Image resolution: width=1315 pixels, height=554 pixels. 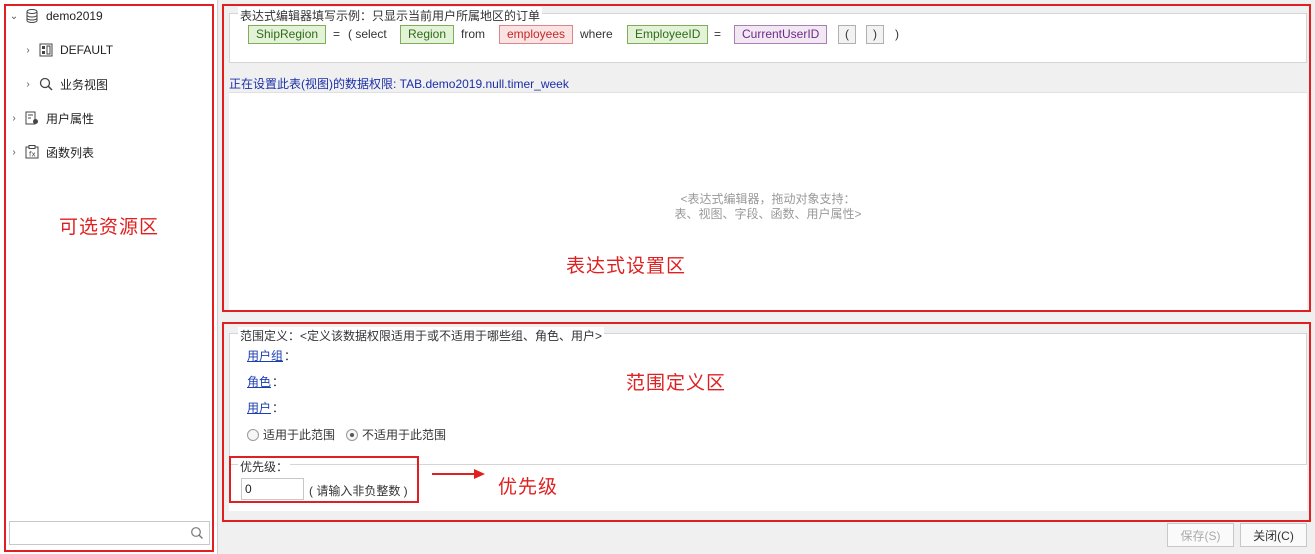 I want to click on annotation-label-priority: 优先级, so click(x=528, y=487).